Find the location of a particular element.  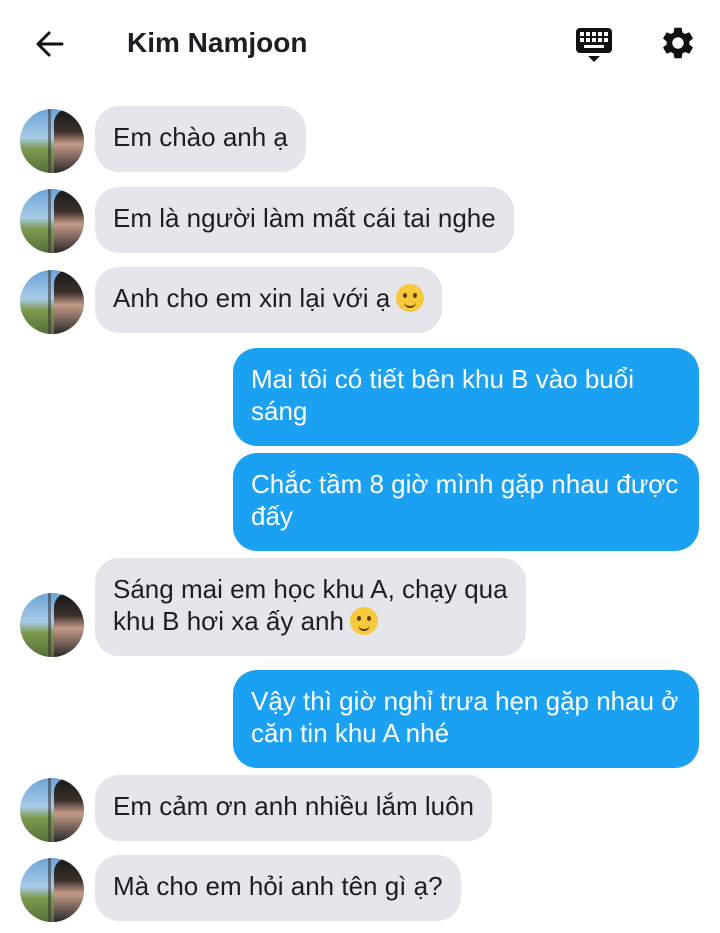

arrow-left-icon is located at coordinates (50, 44).